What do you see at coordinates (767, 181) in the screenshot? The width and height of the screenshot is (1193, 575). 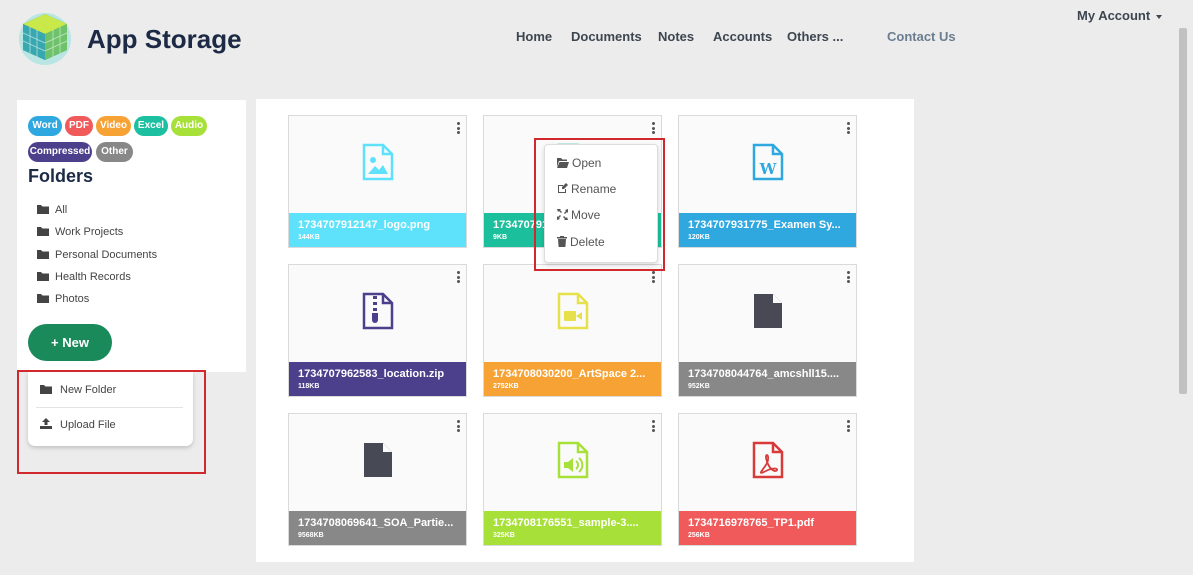 I see `file-card: W 1734707931775_Examen Sy... 120KB` at bounding box center [767, 181].